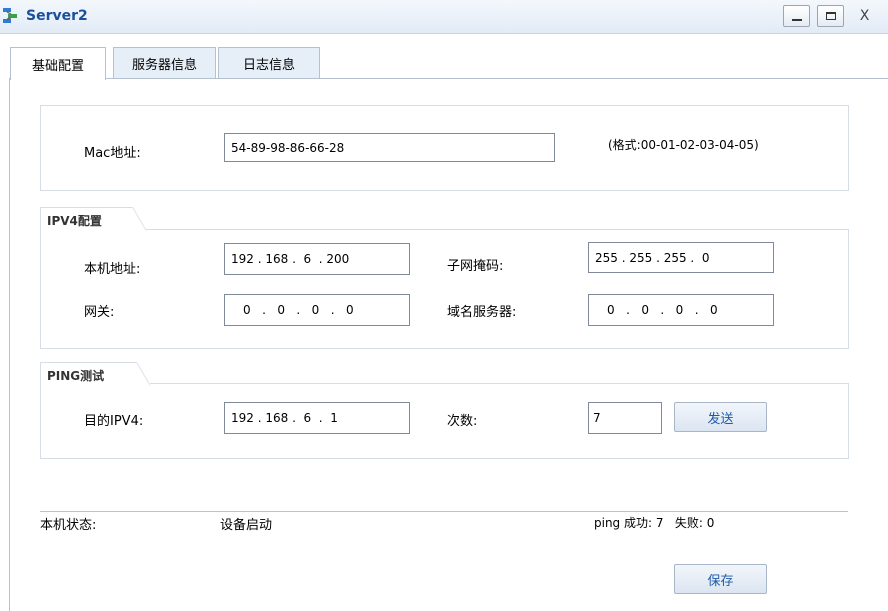 Image resolution: width=888 pixels, height=611 pixels. What do you see at coordinates (796, 20) in the screenshot?
I see `minimize-icon` at bounding box center [796, 20].